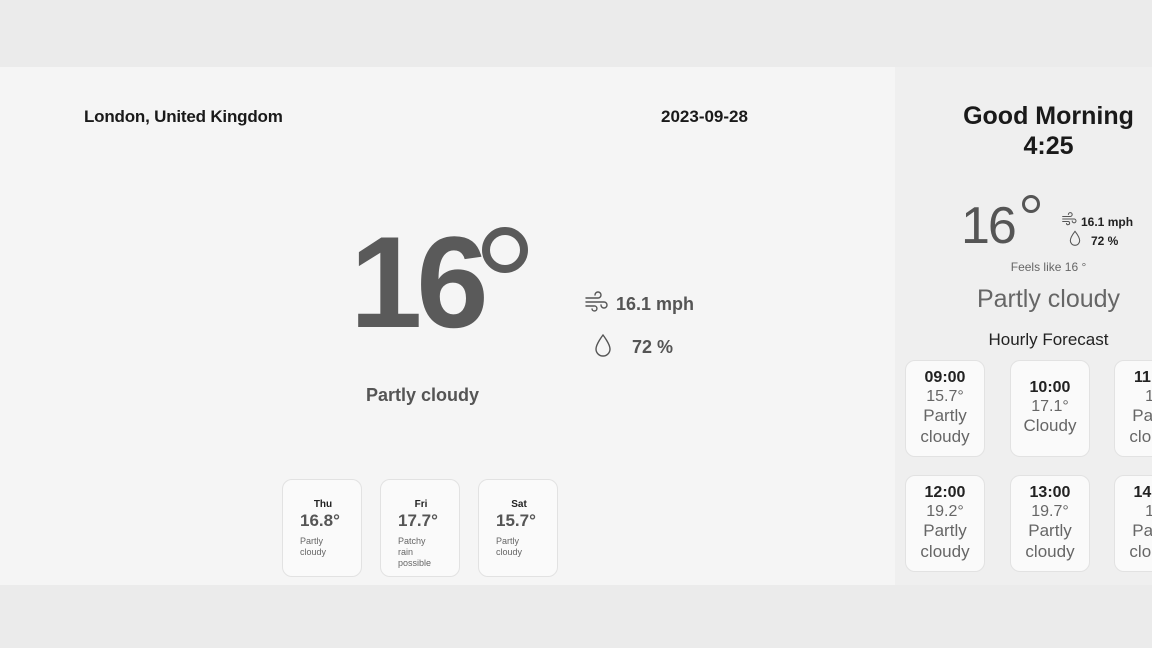 The height and width of the screenshot is (648, 1152). I want to click on current-temperature: 16, so click(419, 282).